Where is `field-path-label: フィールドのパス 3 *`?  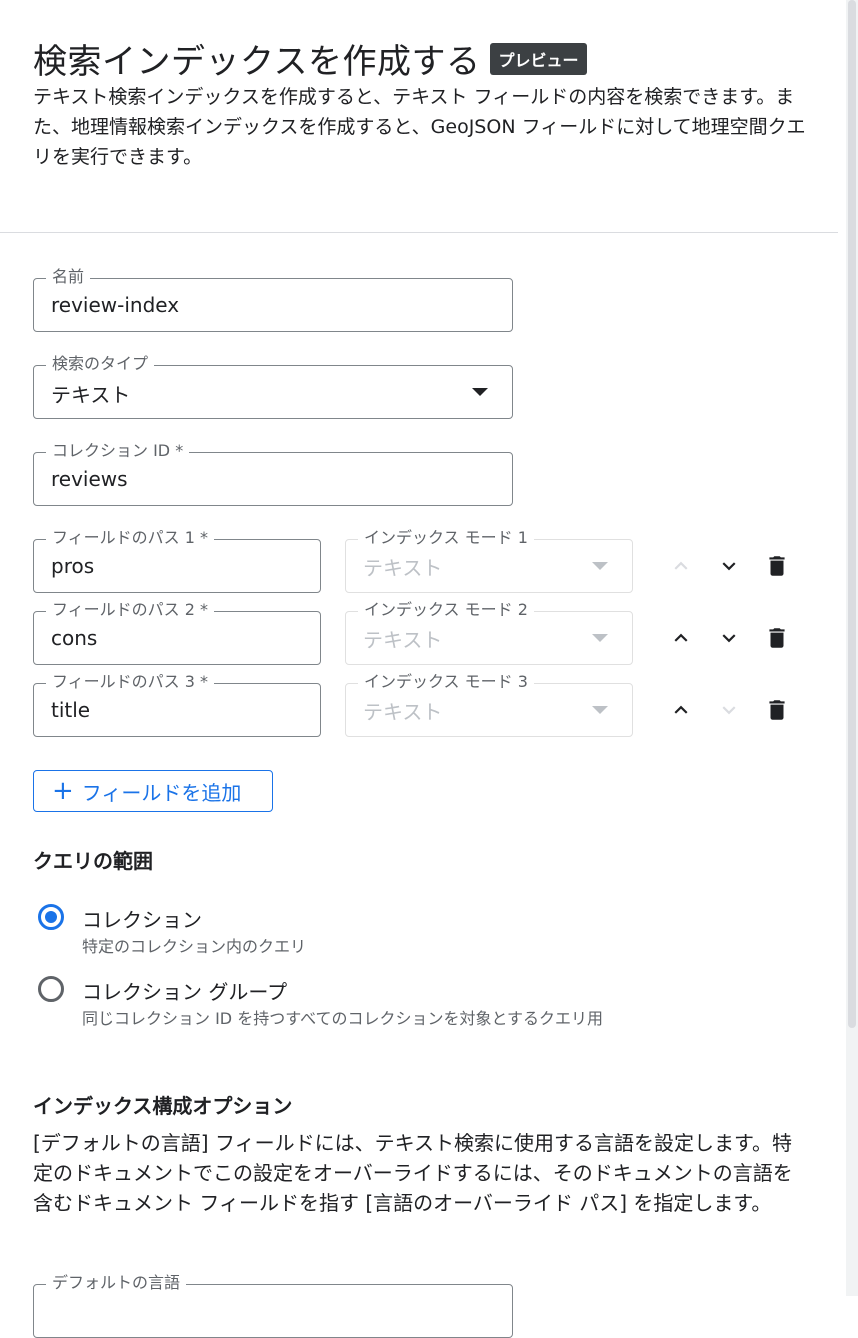
field-path-label: フィールドのパス 3 * is located at coordinates (130, 682).